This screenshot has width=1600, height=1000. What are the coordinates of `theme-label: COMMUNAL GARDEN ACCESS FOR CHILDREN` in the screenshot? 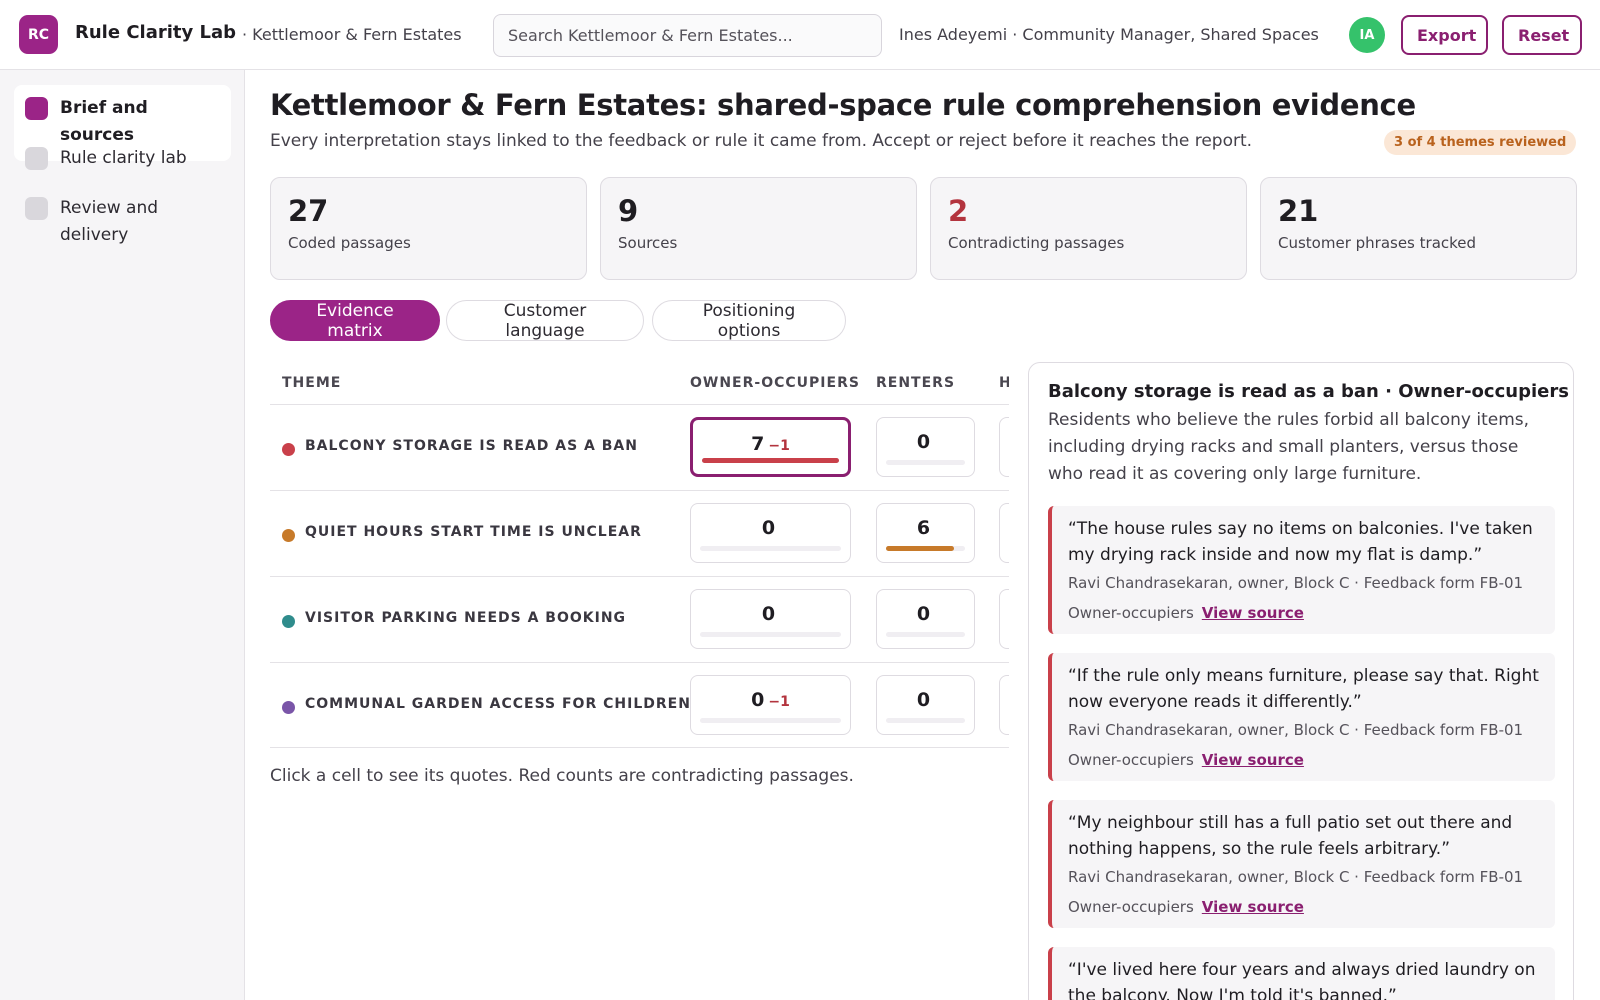 It's located at (498, 704).